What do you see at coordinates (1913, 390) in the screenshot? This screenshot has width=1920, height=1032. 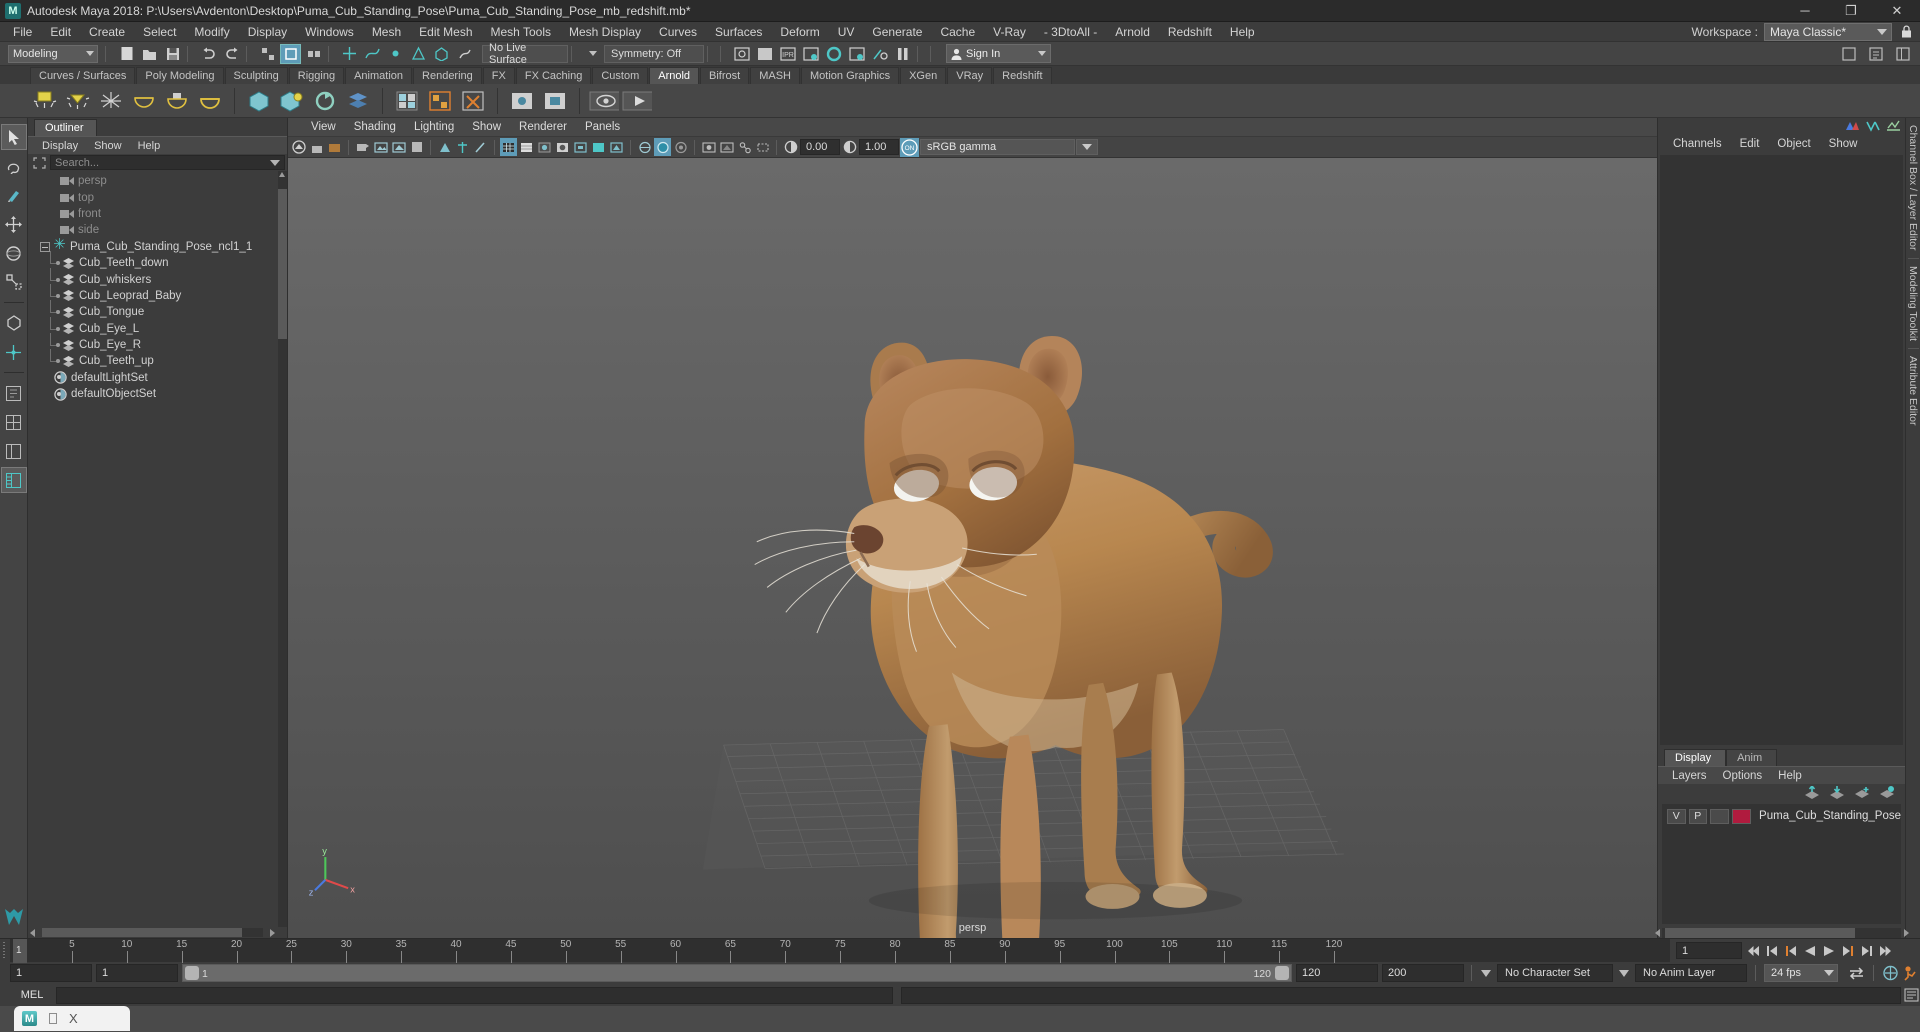 I see `tab-attribute-editor: Attribute Editor` at bounding box center [1913, 390].